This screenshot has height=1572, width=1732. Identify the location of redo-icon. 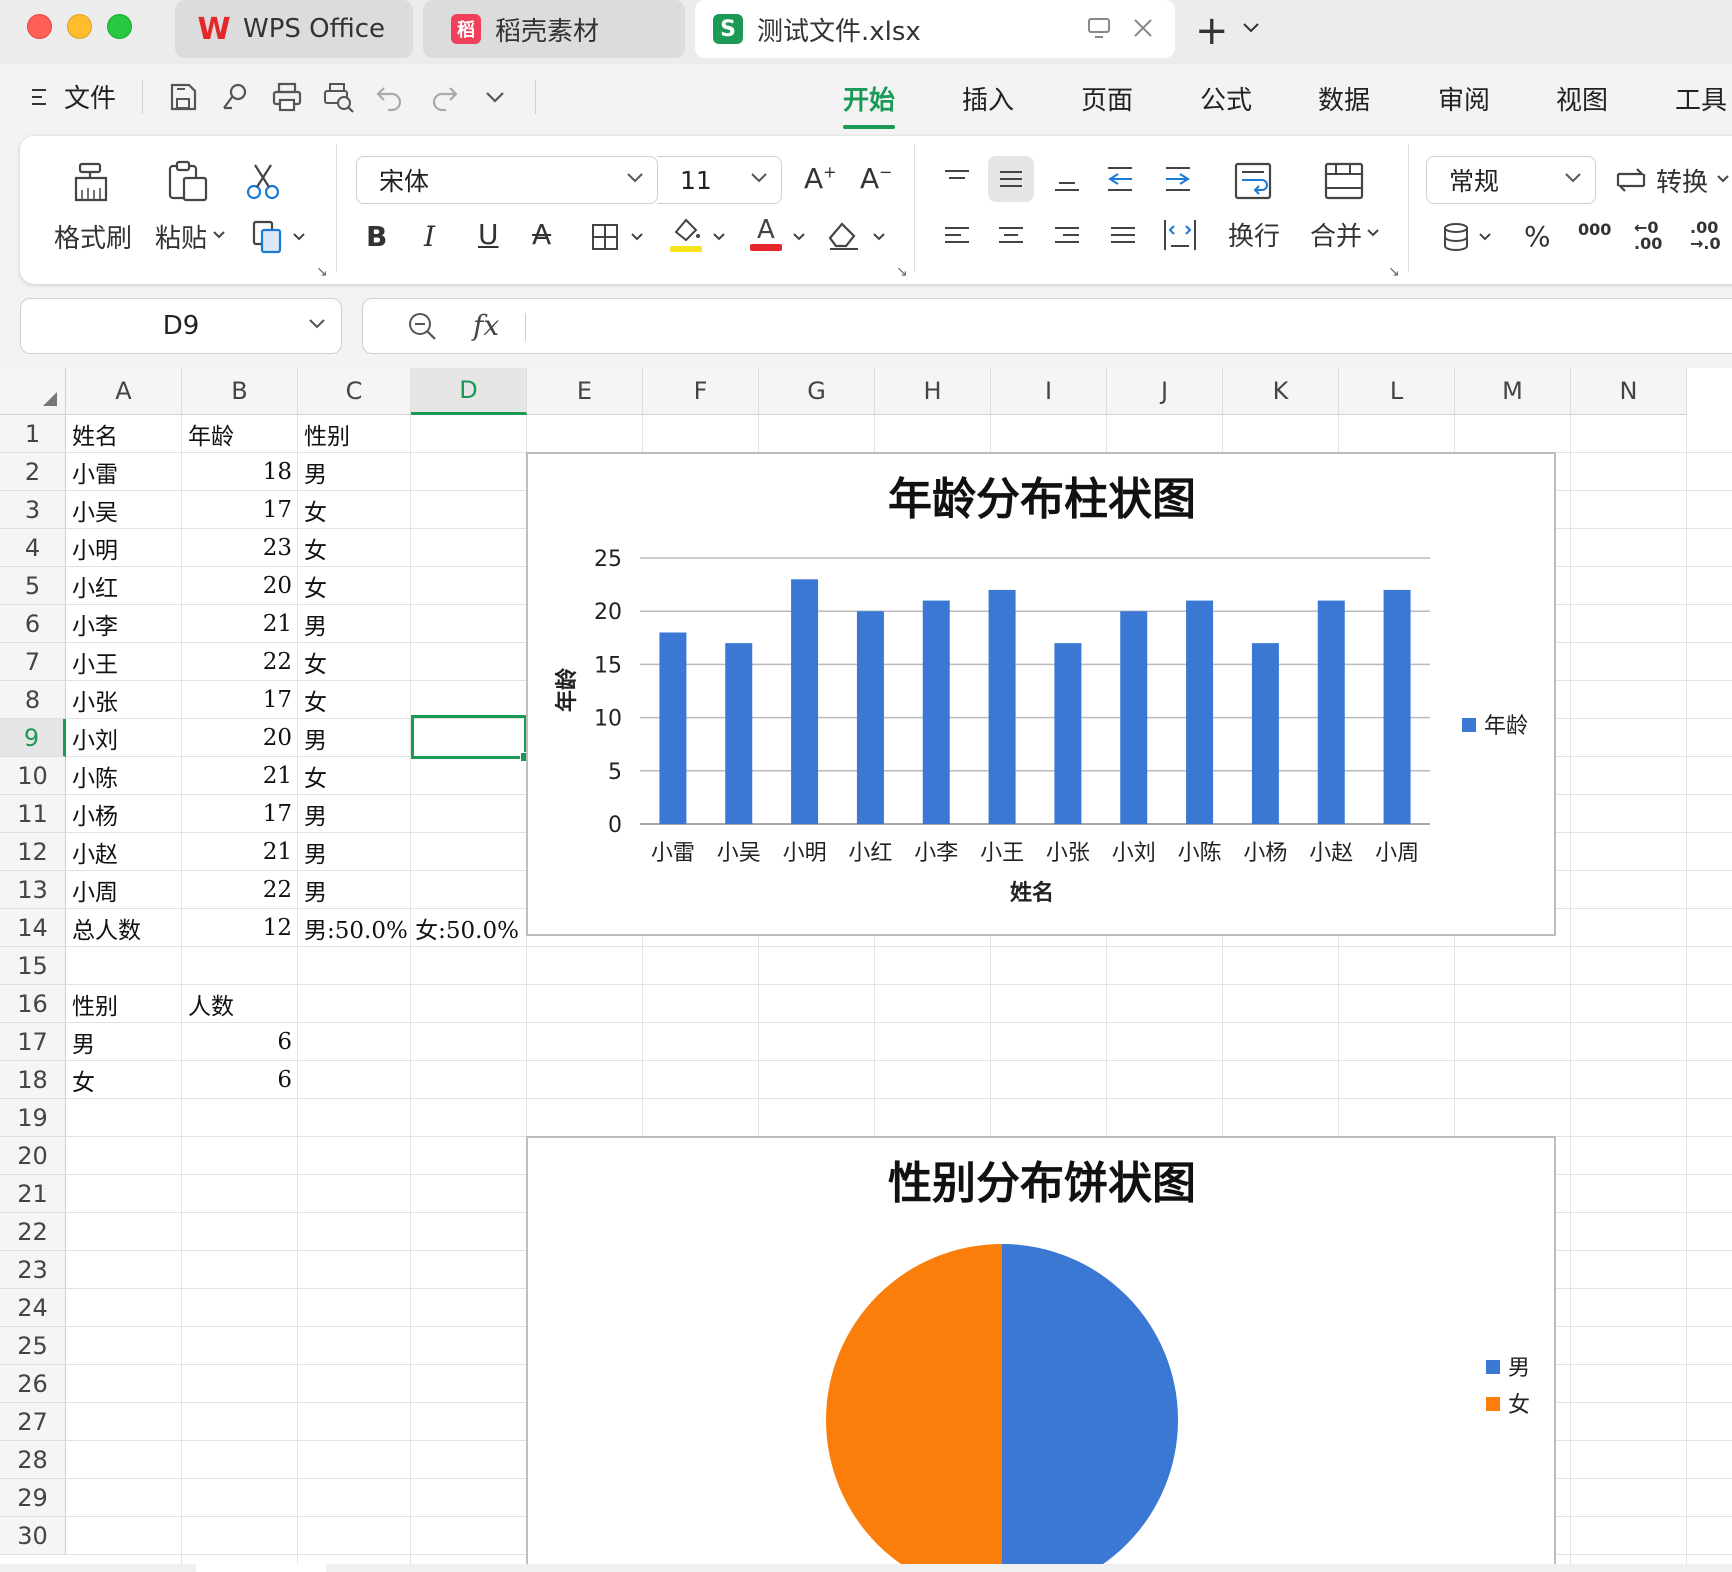
(443, 97).